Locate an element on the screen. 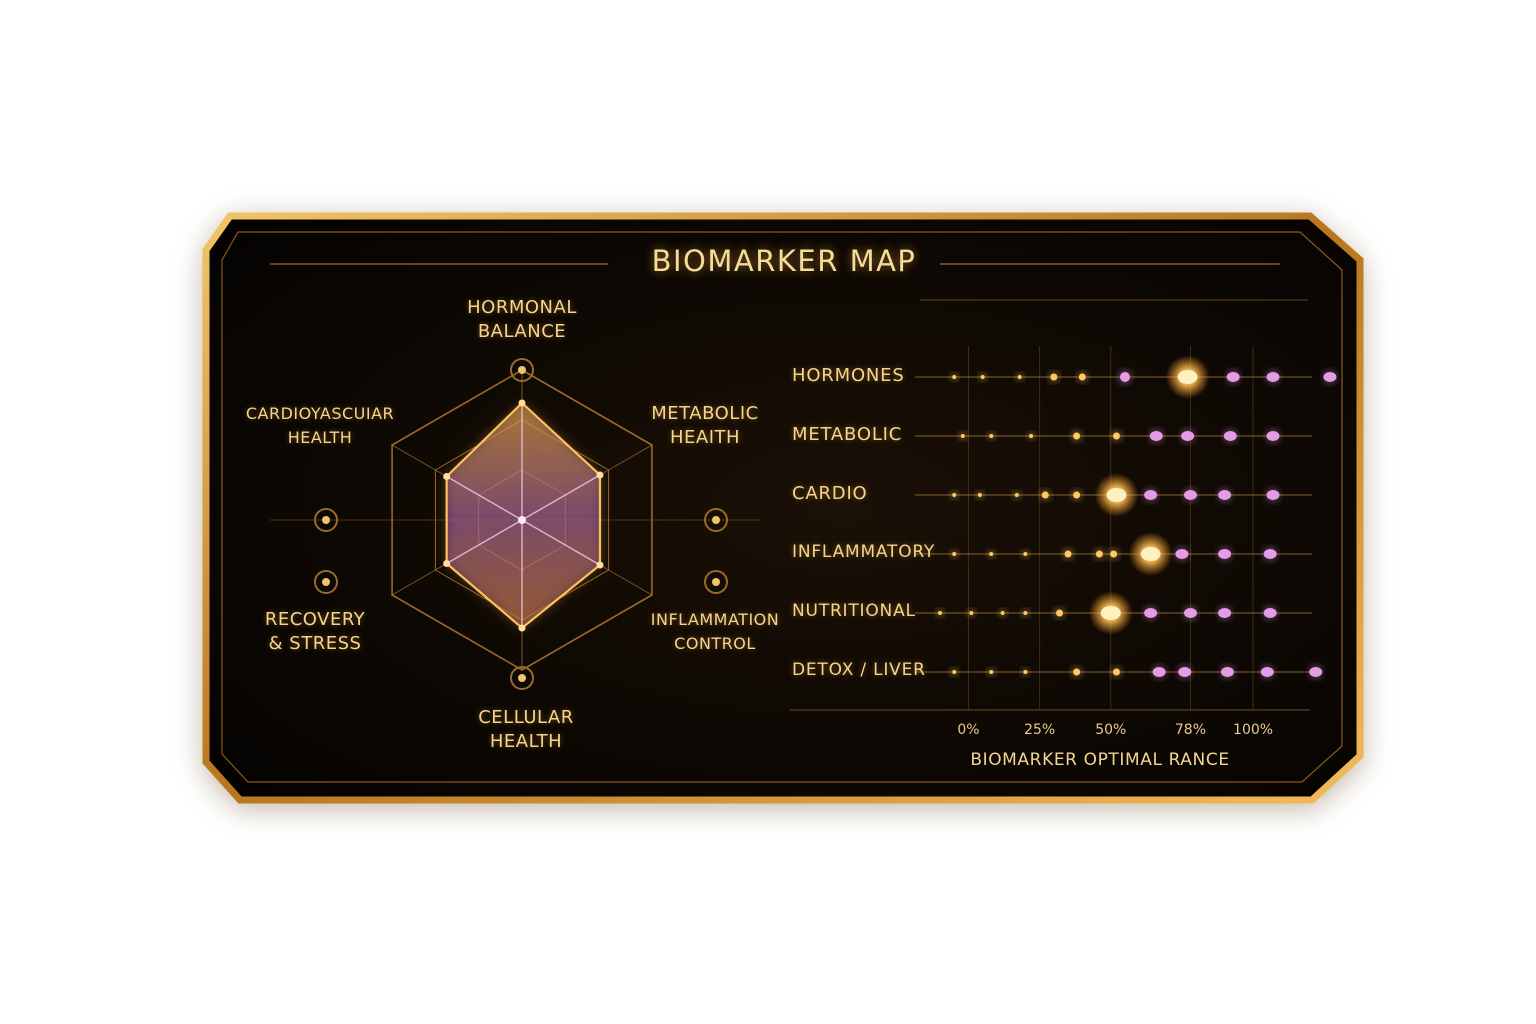 The image size is (1536, 1024). radar-axis-label-line: BALANCE is located at coordinates (522, 331).